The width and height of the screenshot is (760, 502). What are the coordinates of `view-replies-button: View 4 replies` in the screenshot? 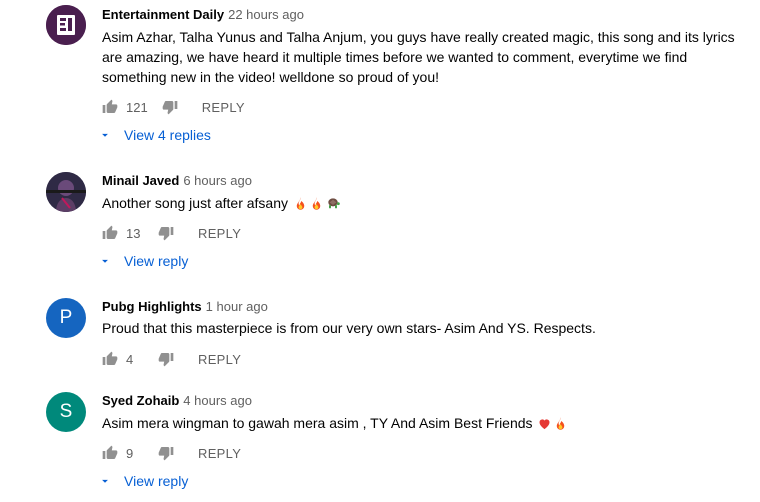 It's located at (154, 135).